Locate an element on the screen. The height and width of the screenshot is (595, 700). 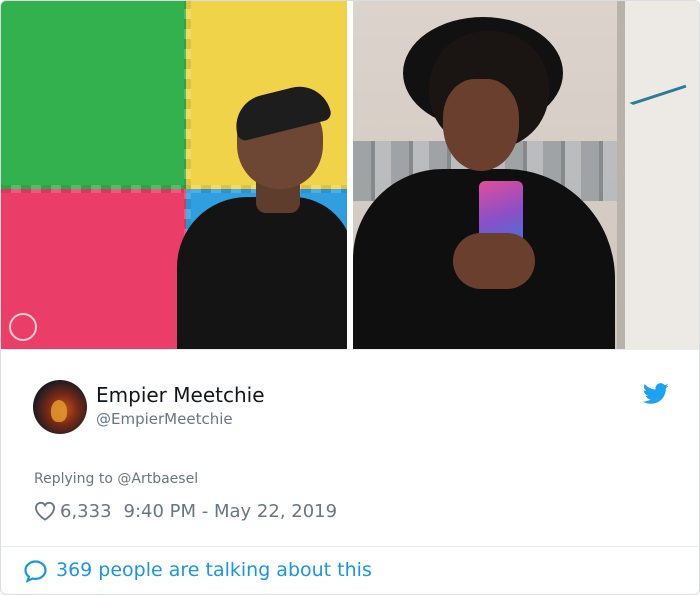
watermark-logo is located at coordinates (23, 327).